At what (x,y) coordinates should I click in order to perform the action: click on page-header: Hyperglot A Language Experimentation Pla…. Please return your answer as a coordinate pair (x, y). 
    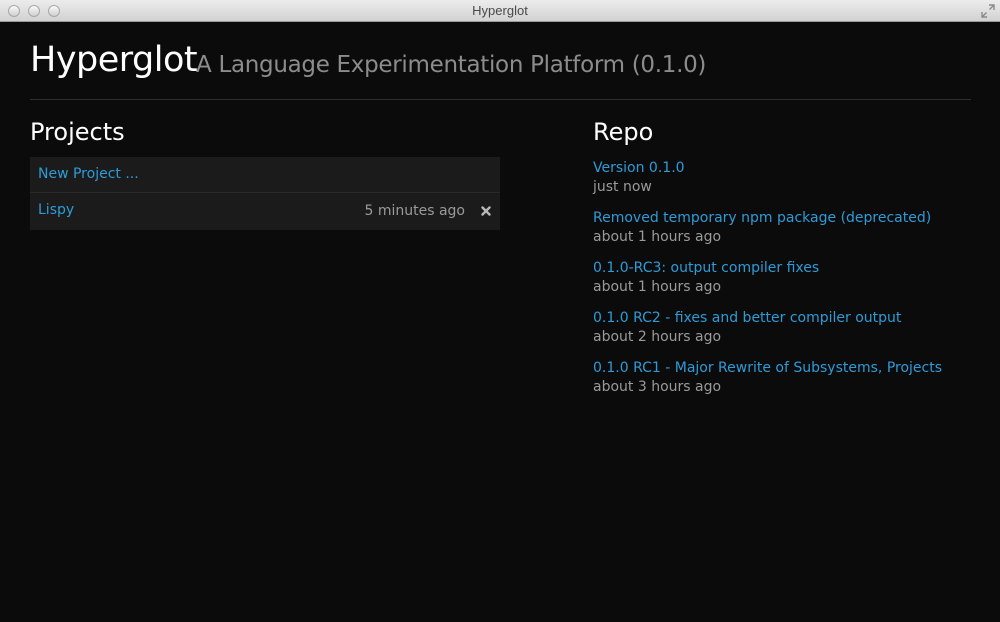
    Looking at the image, I should click on (500, 61).